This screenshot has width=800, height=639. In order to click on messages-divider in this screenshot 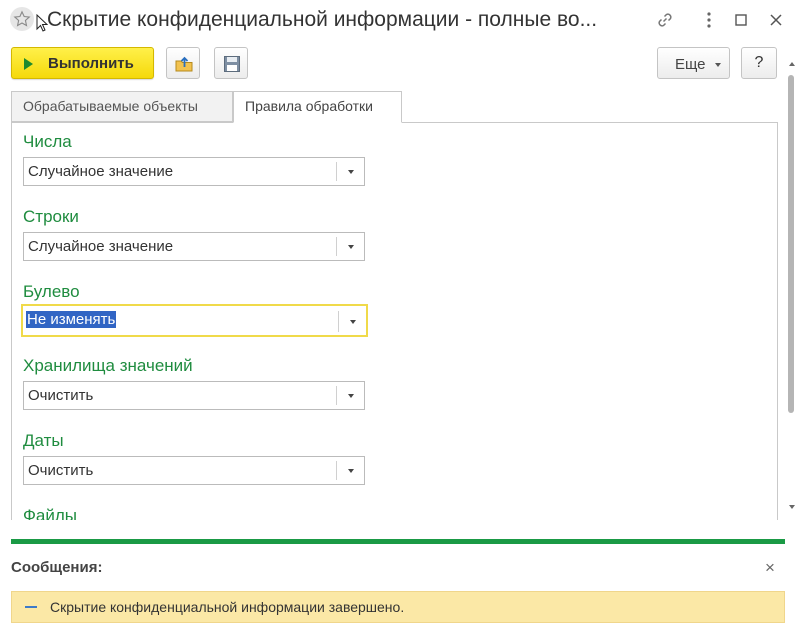, I will do `click(398, 541)`.